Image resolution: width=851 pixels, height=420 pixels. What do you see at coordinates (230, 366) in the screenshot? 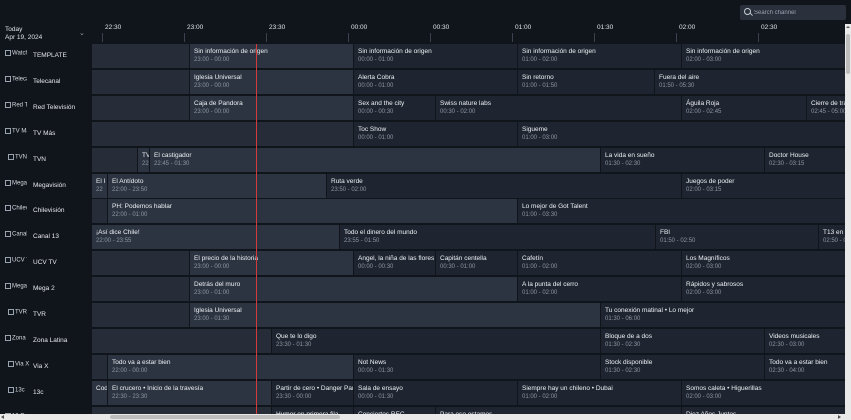
I see `program-block: Todo va a estar bien 22:00 - 00:00` at bounding box center [230, 366].